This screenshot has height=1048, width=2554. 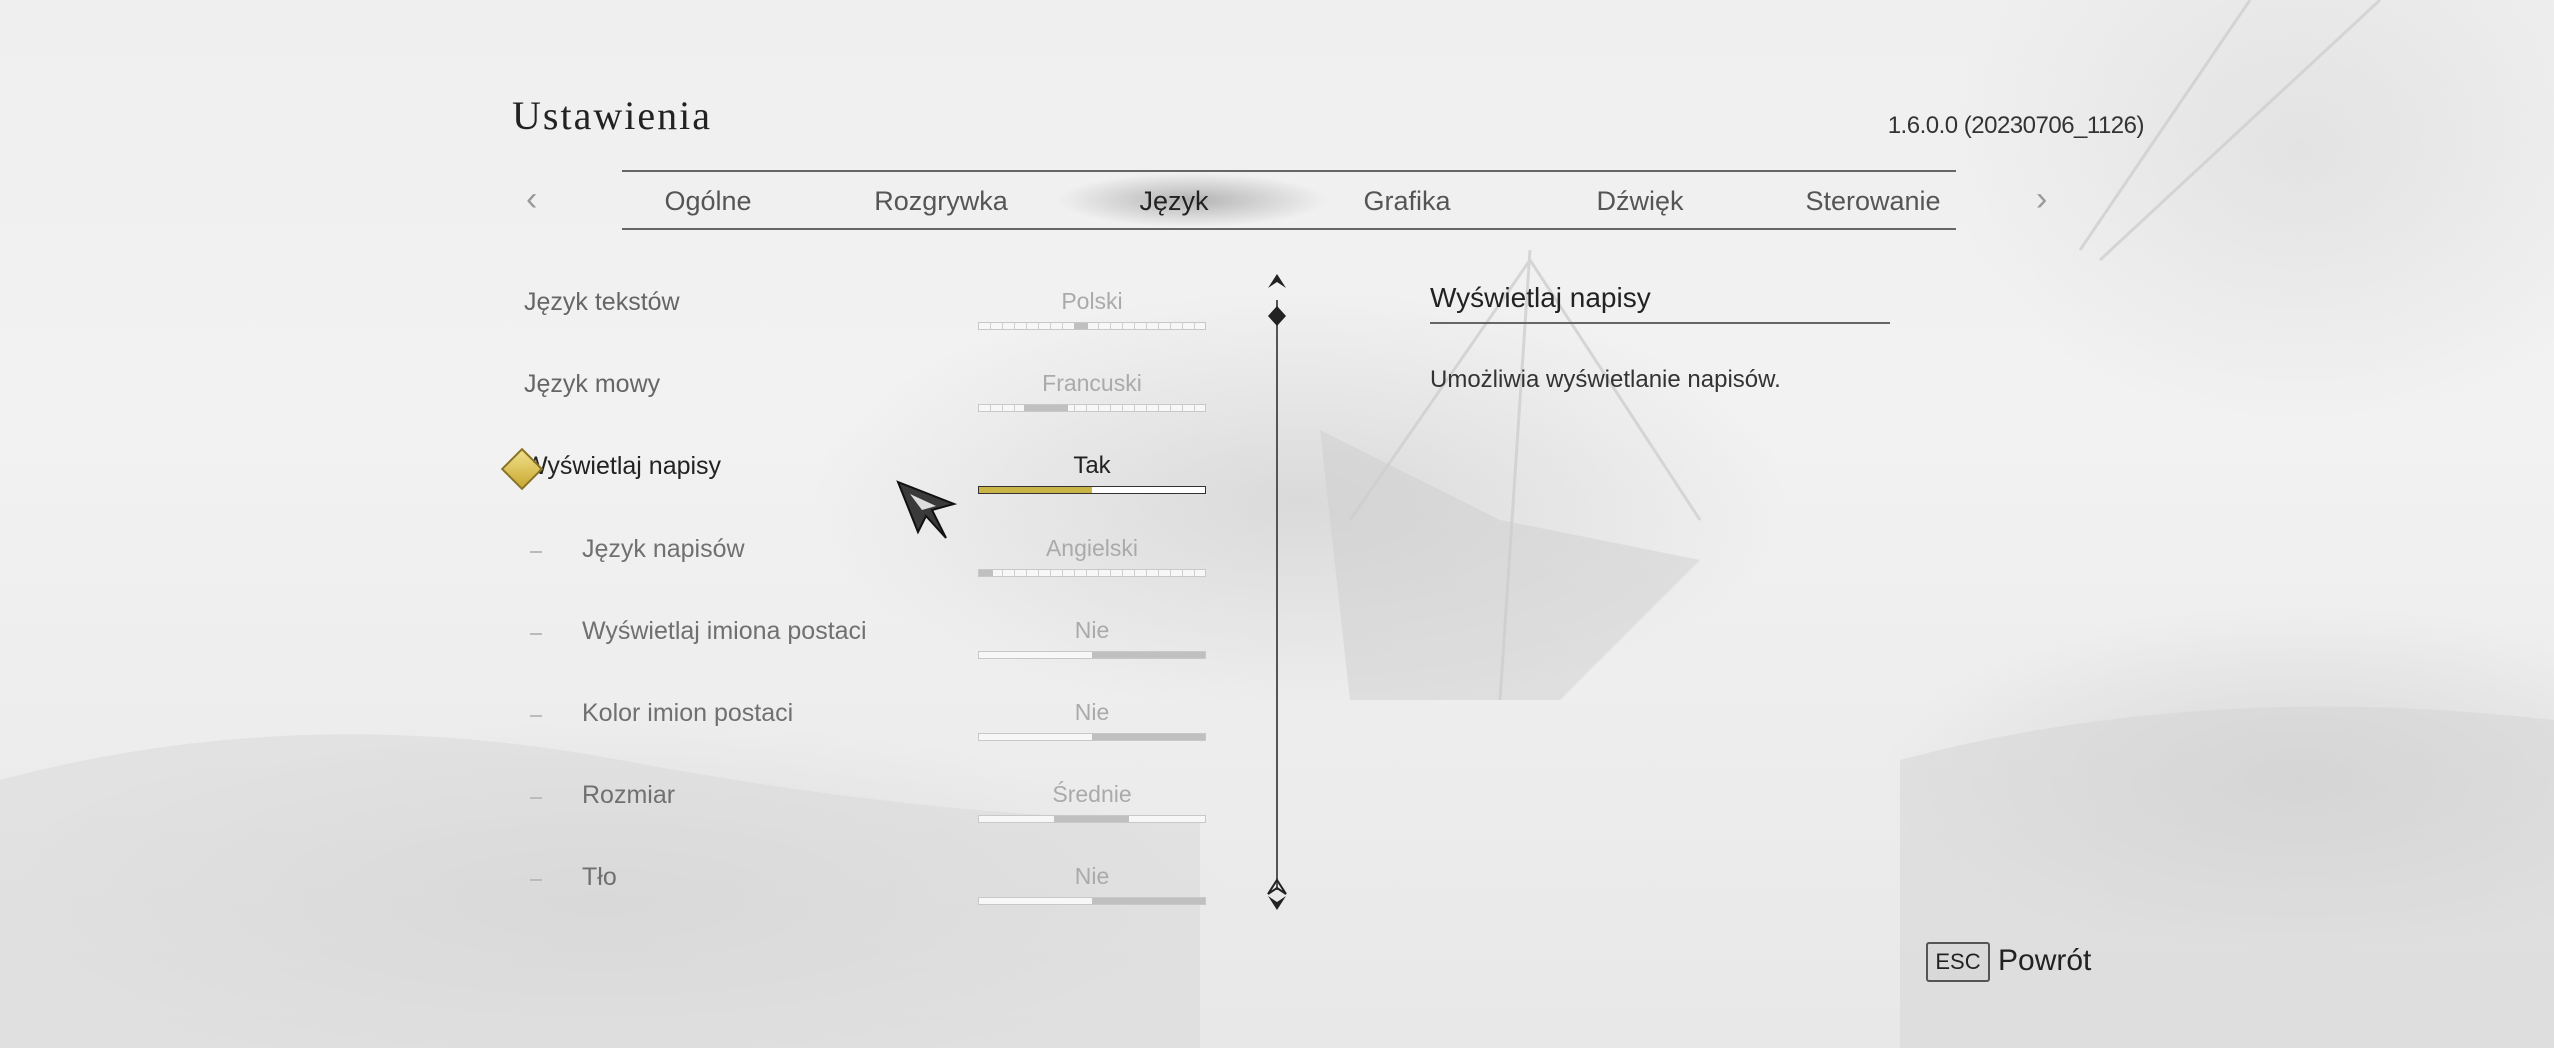 I want to click on setting-value: Średnie, so click(x=1092, y=794).